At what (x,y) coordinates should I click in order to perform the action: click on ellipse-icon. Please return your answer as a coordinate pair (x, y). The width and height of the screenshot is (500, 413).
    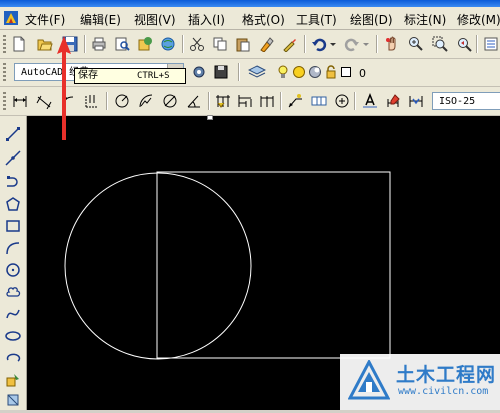
    Looking at the image, I should click on (13, 336).